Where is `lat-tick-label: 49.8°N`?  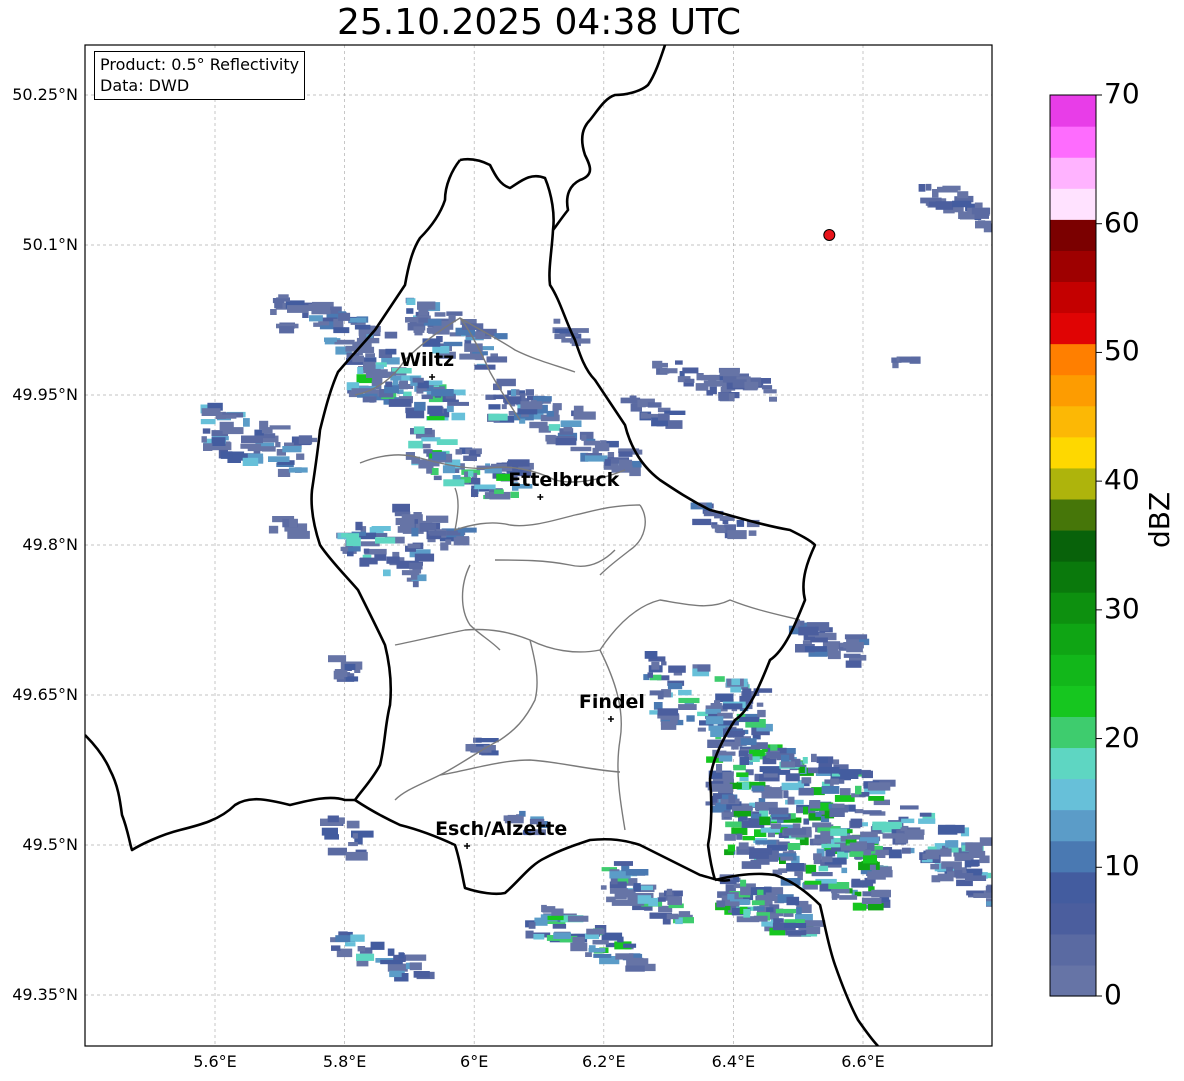
lat-tick-label: 49.8°N is located at coordinates (50, 544).